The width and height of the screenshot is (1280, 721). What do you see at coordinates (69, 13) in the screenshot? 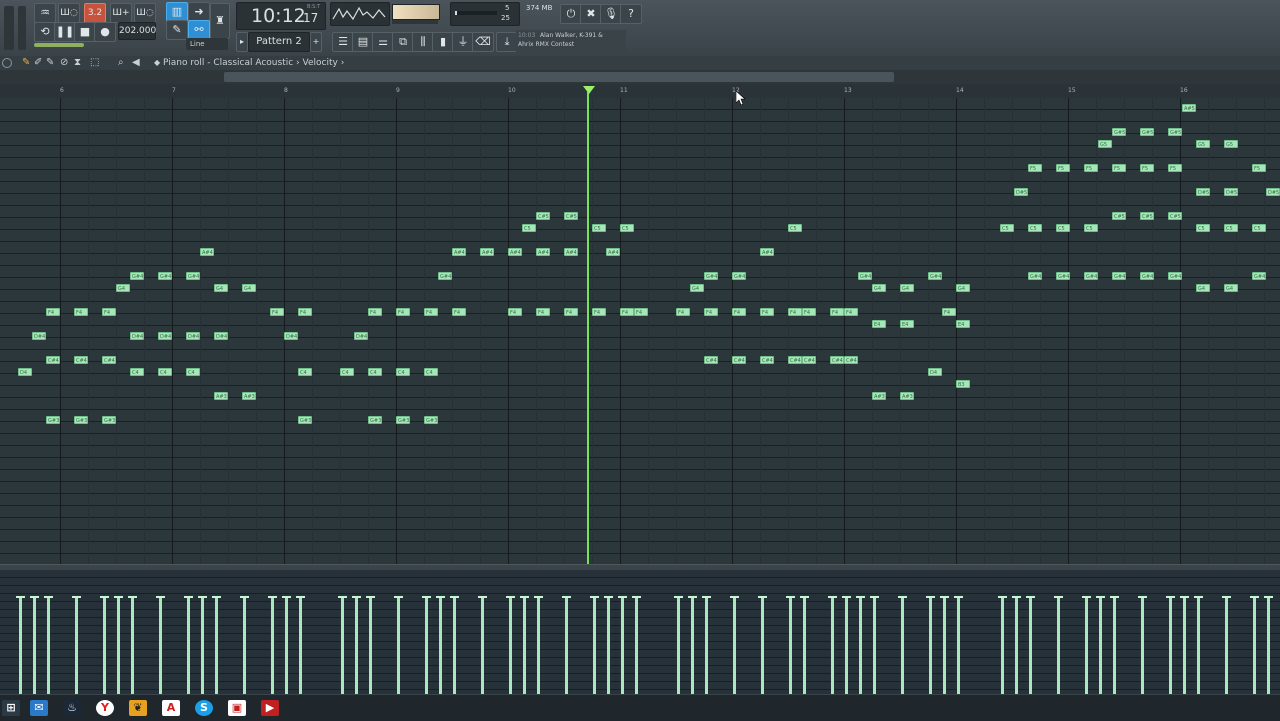
I see `pat-button: Ш◌` at bounding box center [69, 13].